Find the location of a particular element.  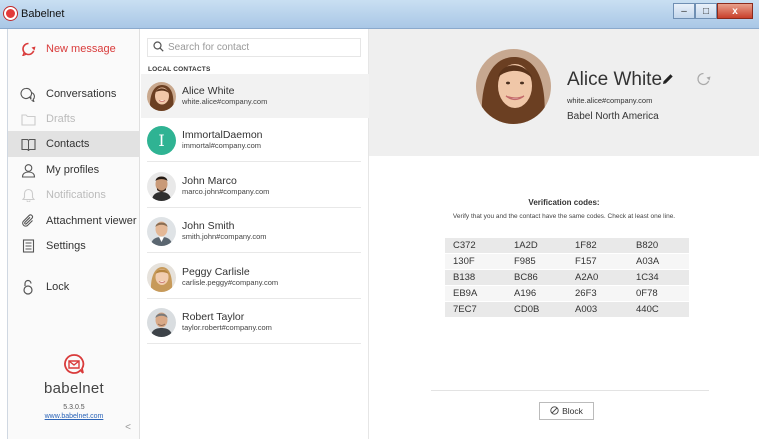

sidebar-item-contacts: Contacts is located at coordinates (74, 144).